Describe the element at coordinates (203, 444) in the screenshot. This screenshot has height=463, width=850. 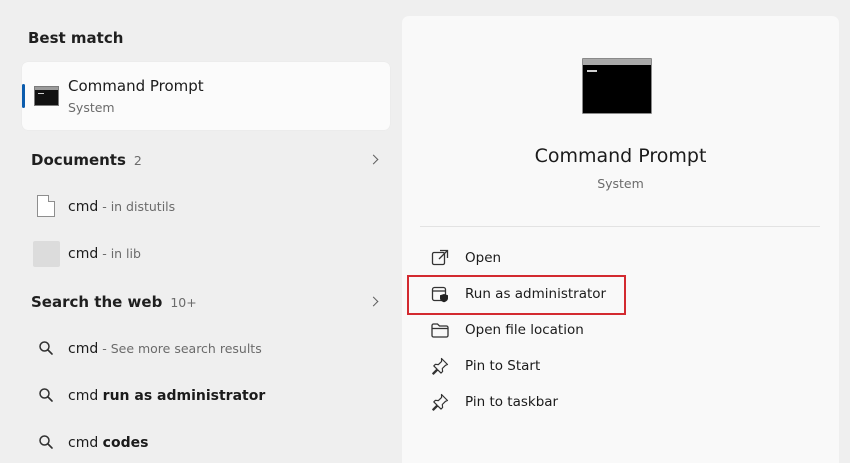
I see `web-result: cmd codes` at that location.